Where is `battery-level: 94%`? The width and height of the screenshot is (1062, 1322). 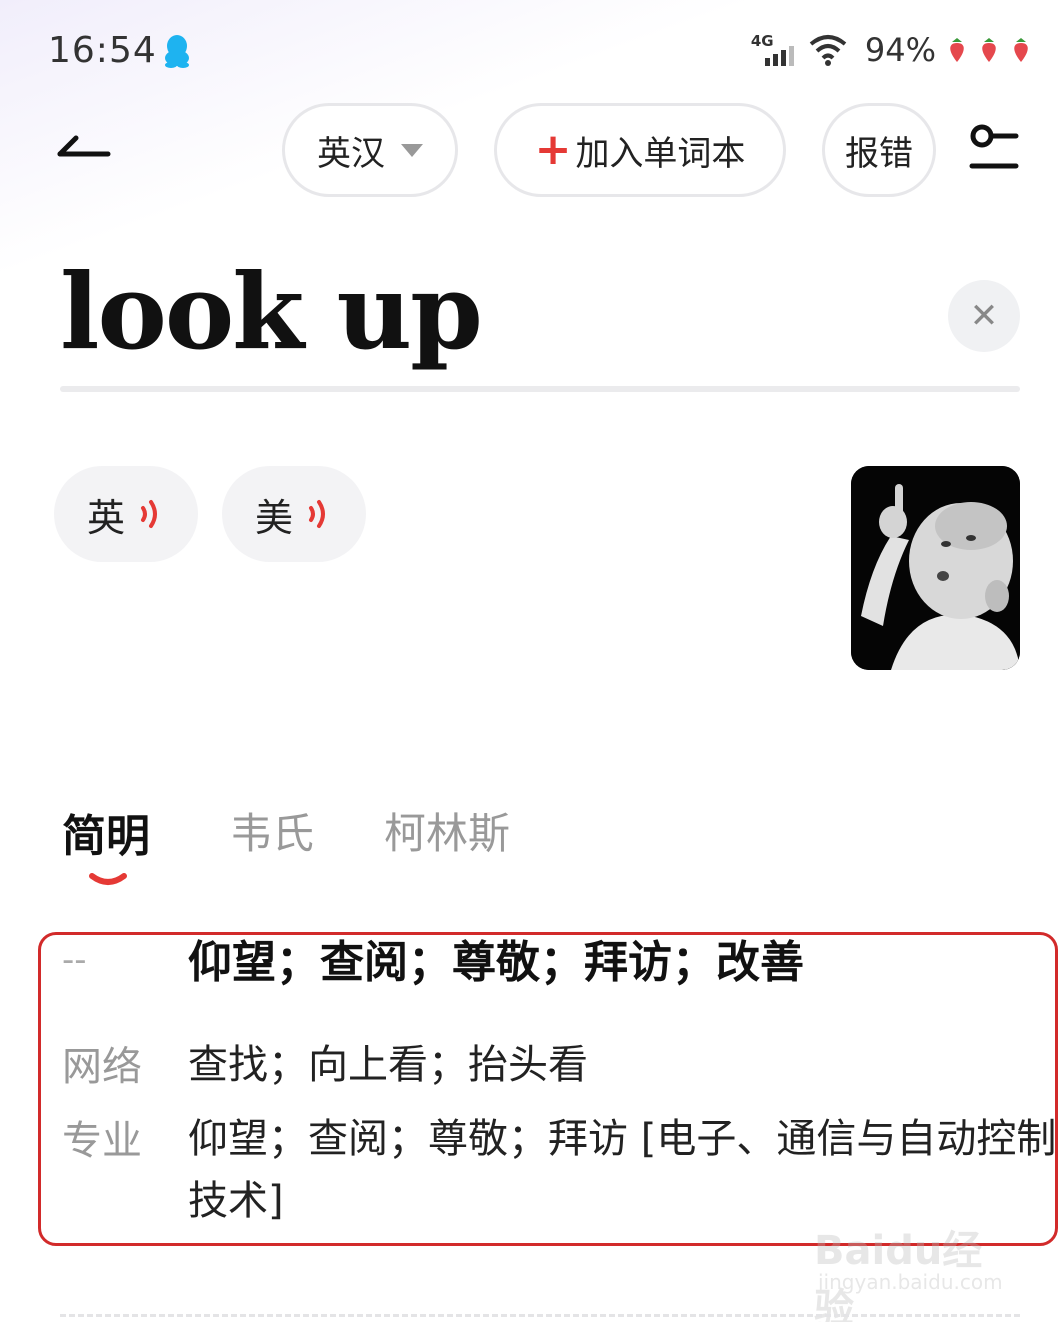 battery-level: 94% is located at coordinates (900, 50).